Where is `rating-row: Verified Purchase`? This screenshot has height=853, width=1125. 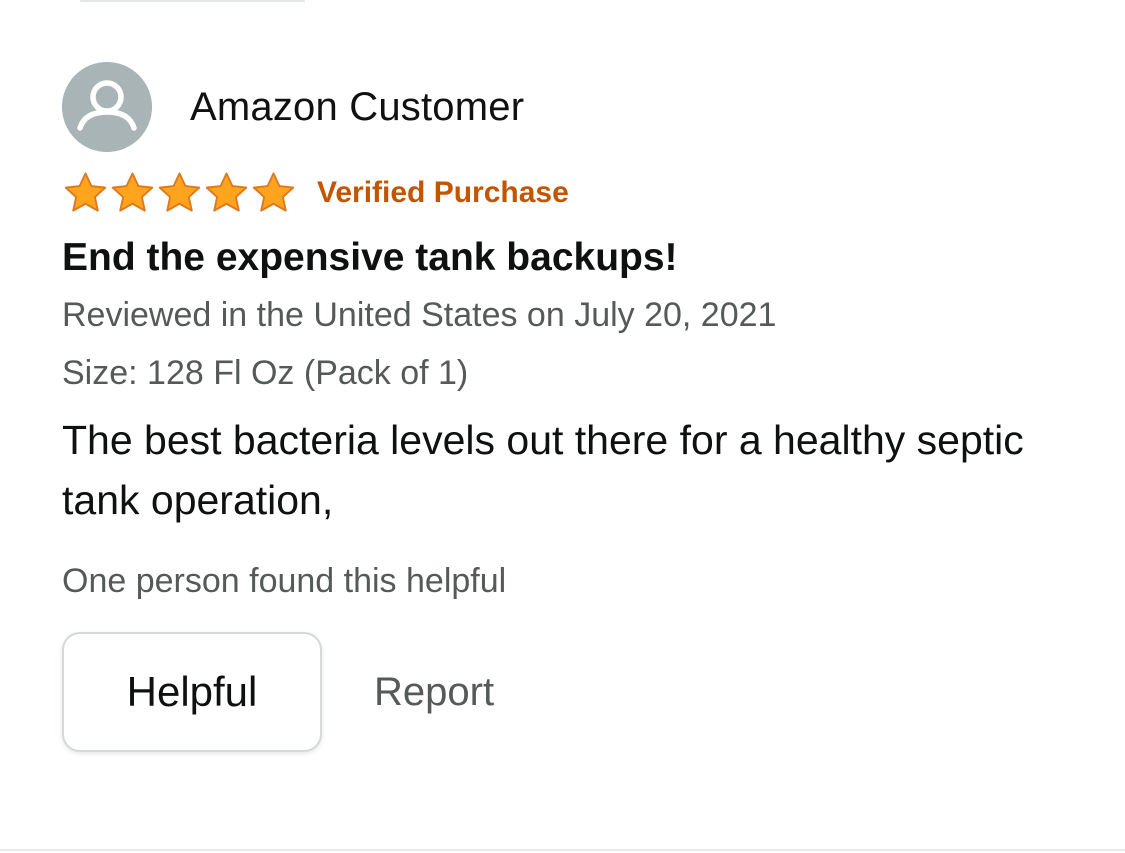
rating-row: Verified Purchase is located at coordinates (562, 193).